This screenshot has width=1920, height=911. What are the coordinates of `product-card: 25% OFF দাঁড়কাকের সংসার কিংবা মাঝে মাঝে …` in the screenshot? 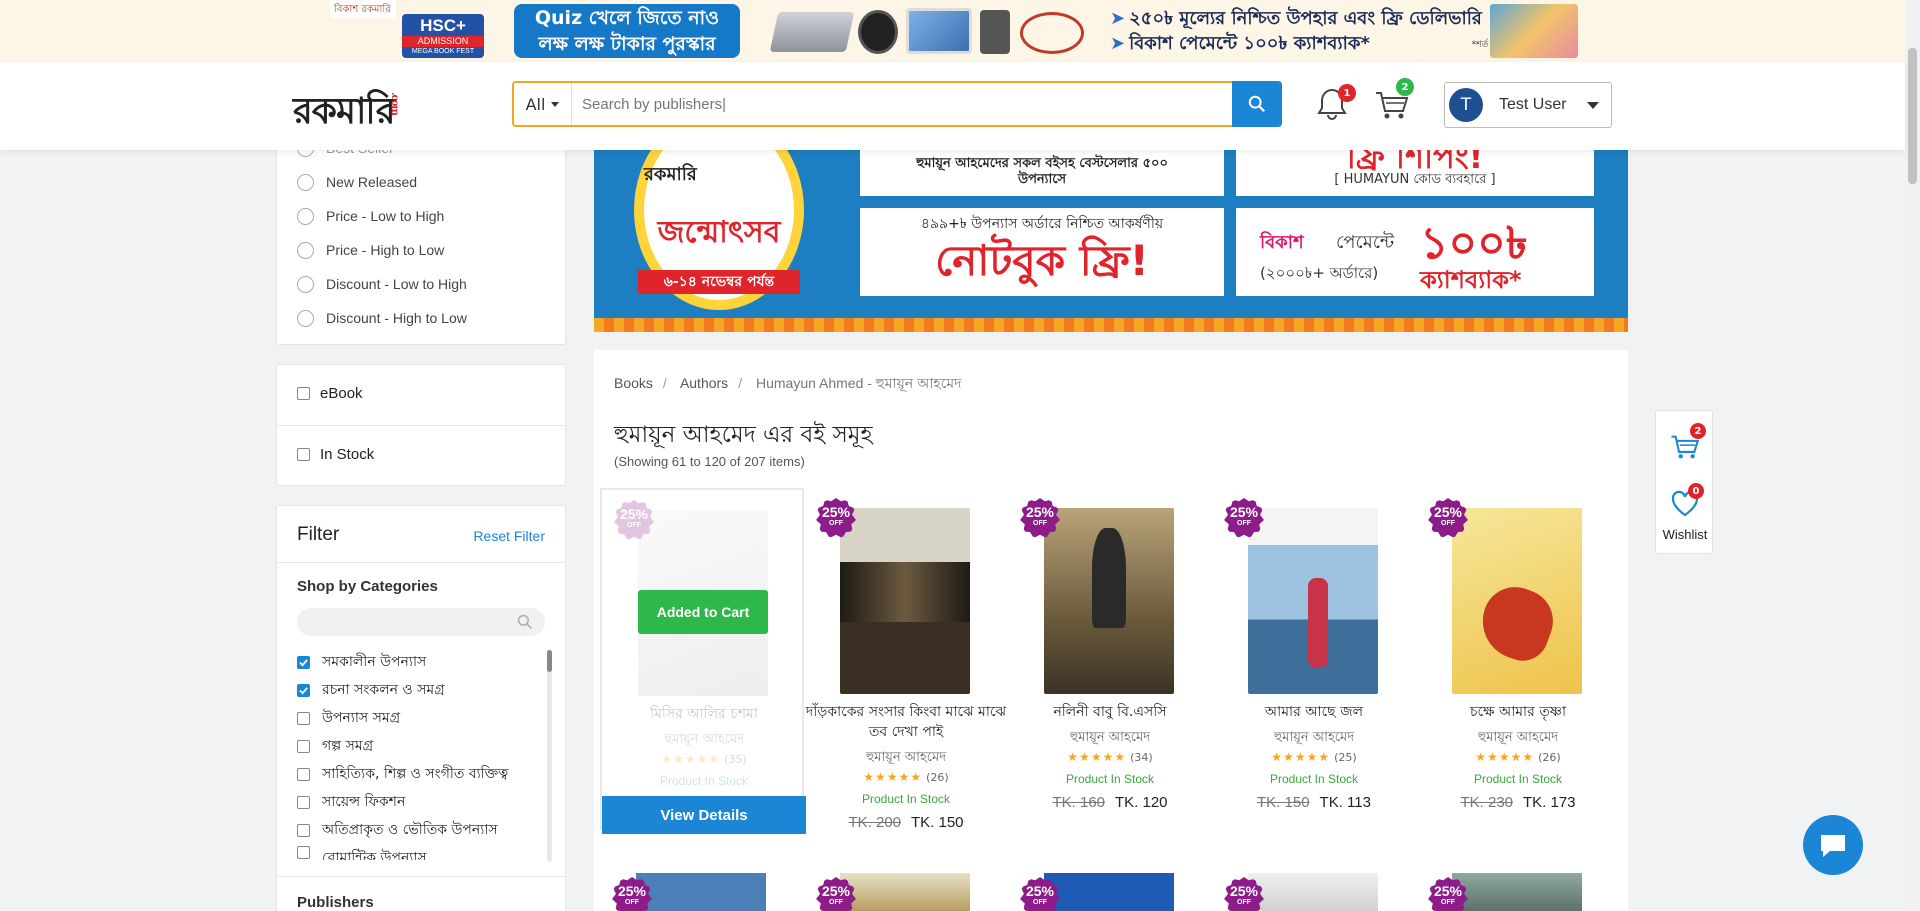 It's located at (906, 659).